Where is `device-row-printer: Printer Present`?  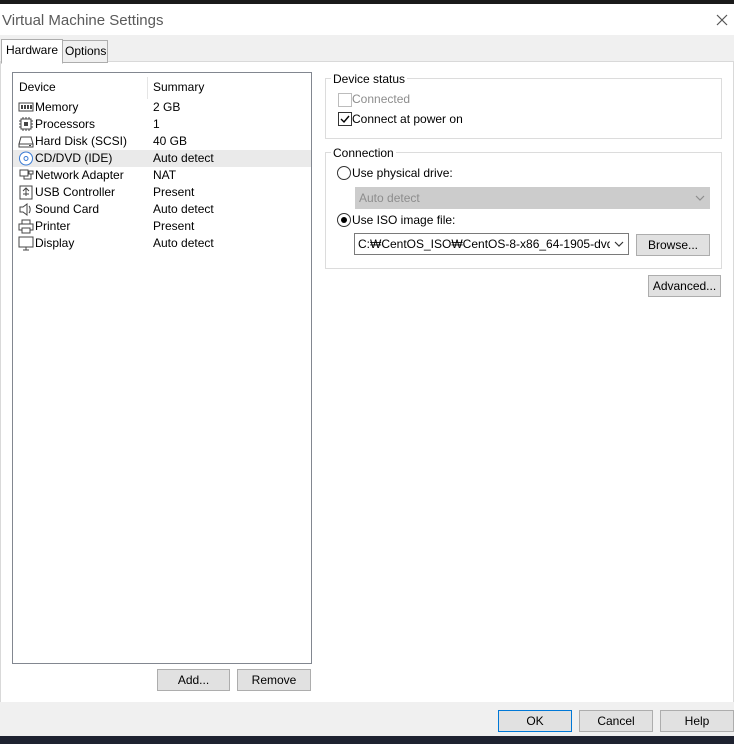
device-row-printer: Printer Present is located at coordinates (162, 226).